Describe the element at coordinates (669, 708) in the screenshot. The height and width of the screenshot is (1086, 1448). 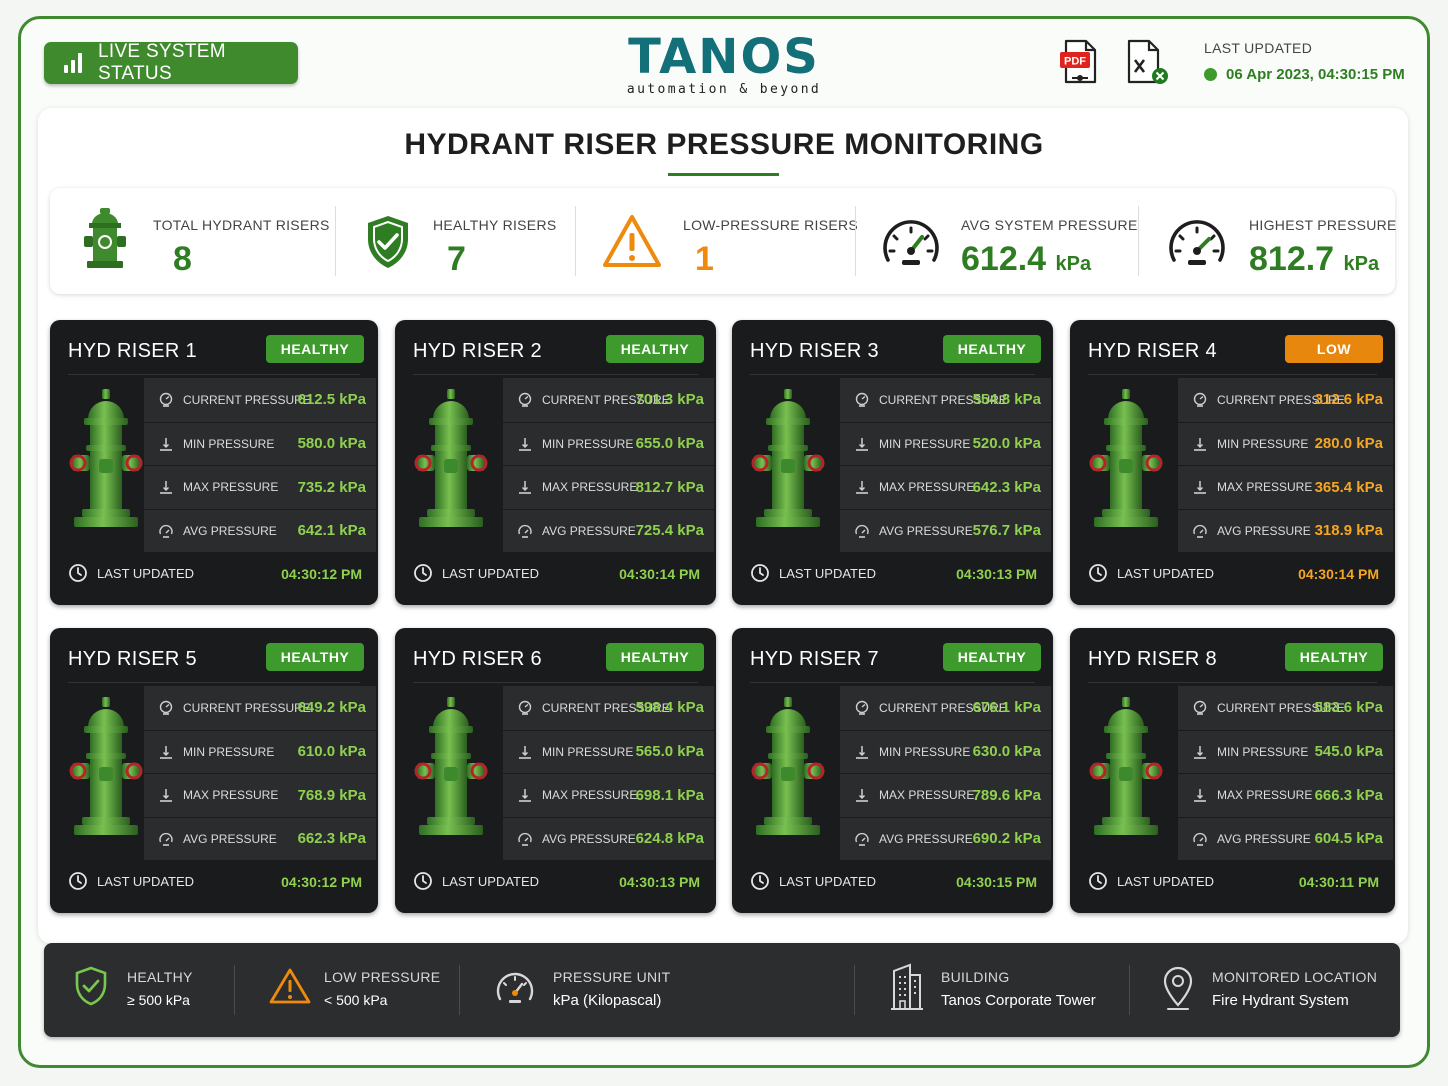
I see `metric-value: 598.4 kPa` at that location.